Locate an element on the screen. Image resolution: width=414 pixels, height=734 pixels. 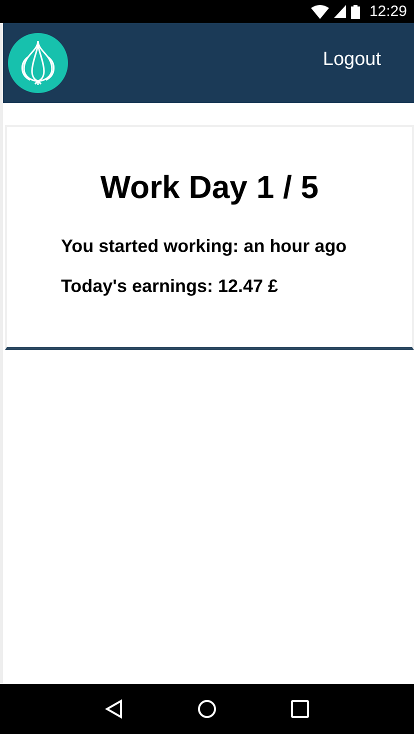
card-title: Work Day 1 / 5 is located at coordinates (209, 187).